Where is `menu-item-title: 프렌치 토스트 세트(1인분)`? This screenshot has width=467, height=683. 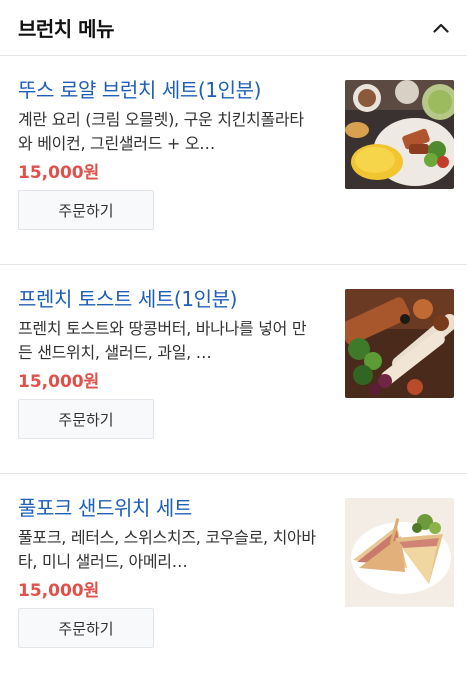 menu-item-title: 프렌치 토스트 세트(1인분) is located at coordinates (168, 299).